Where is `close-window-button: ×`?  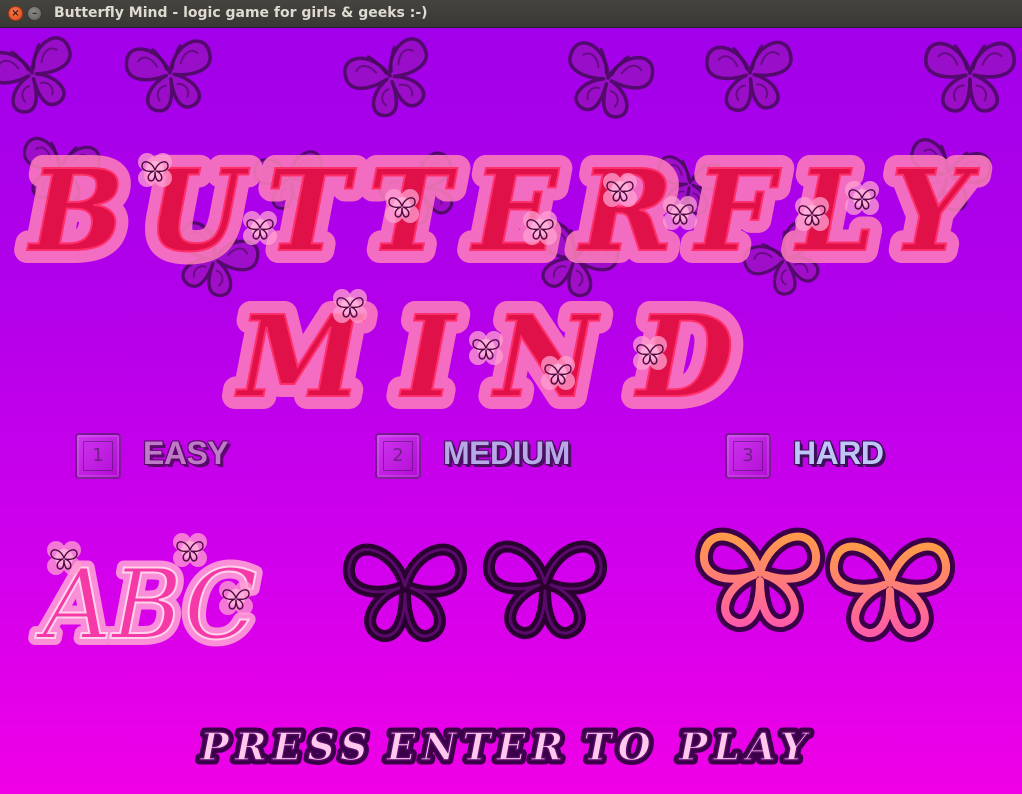
close-window-button: × is located at coordinates (15, 13).